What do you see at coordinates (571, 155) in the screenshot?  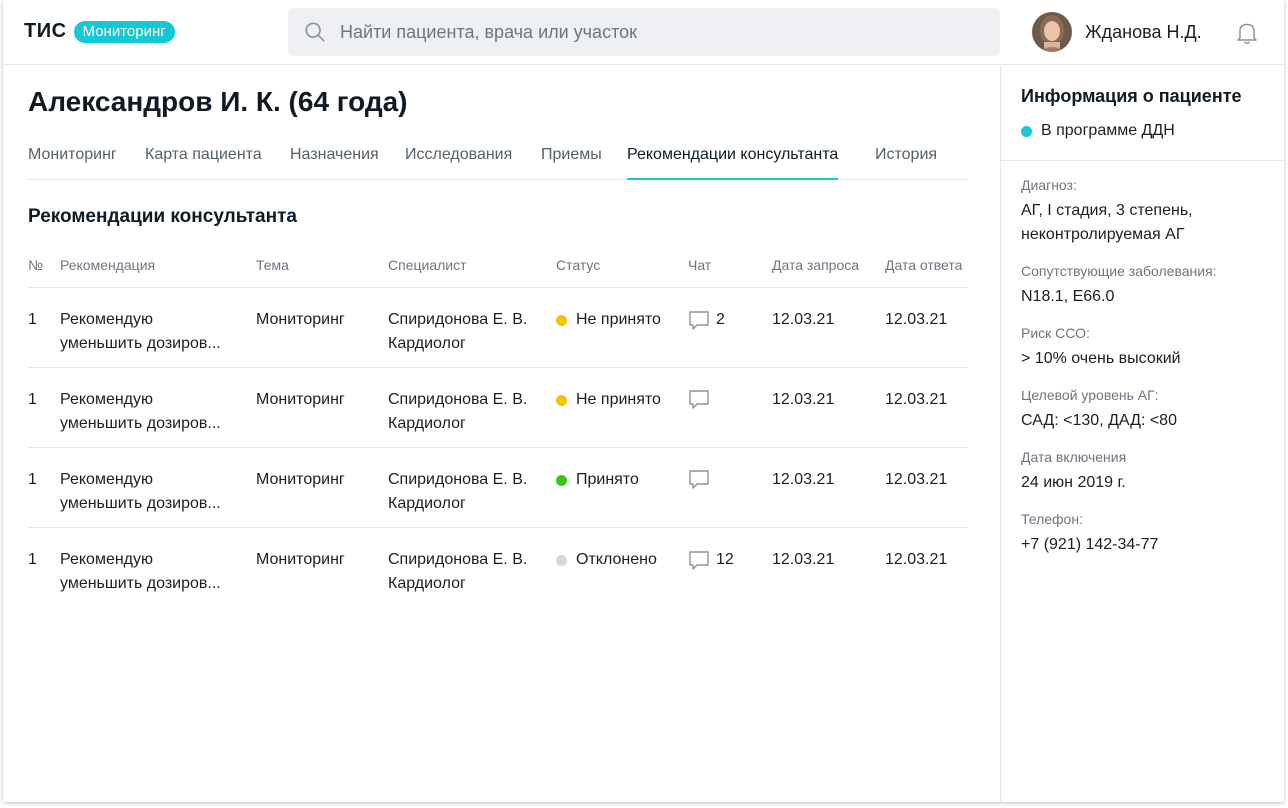 I see `tab-appointments: Приемы` at bounding box center [571, 155].